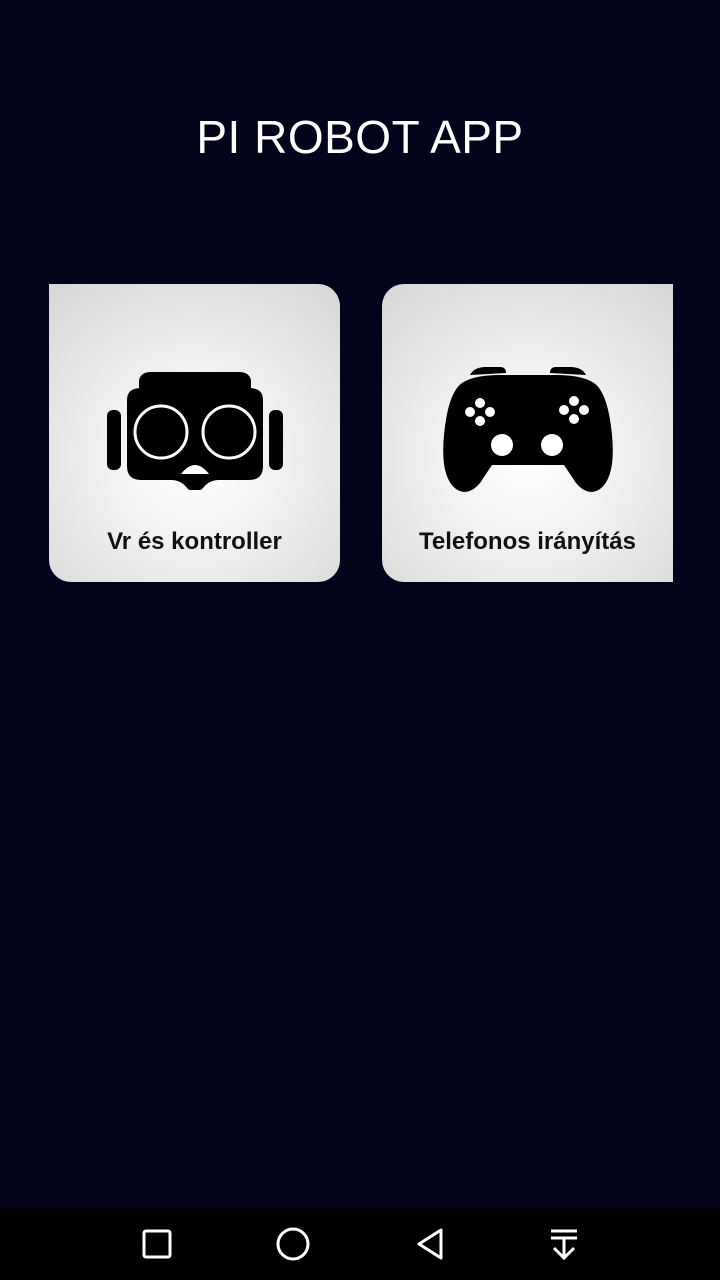  I want to click on system-navbar, so click(360, 1244).